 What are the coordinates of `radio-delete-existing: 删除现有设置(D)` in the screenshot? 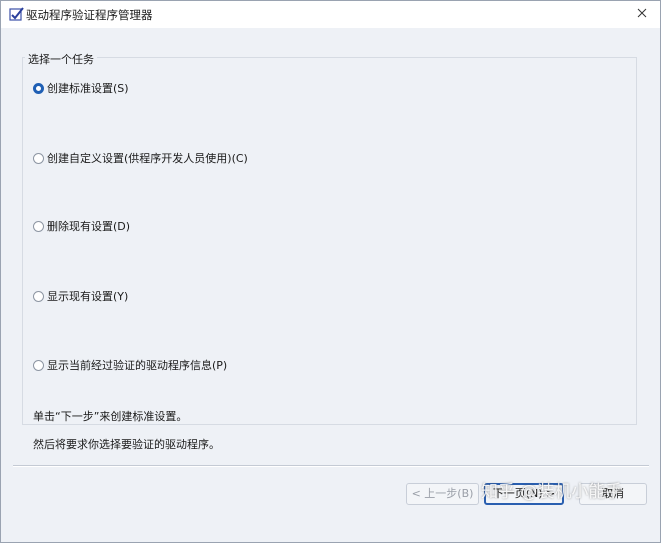 It's located at (81, 226).